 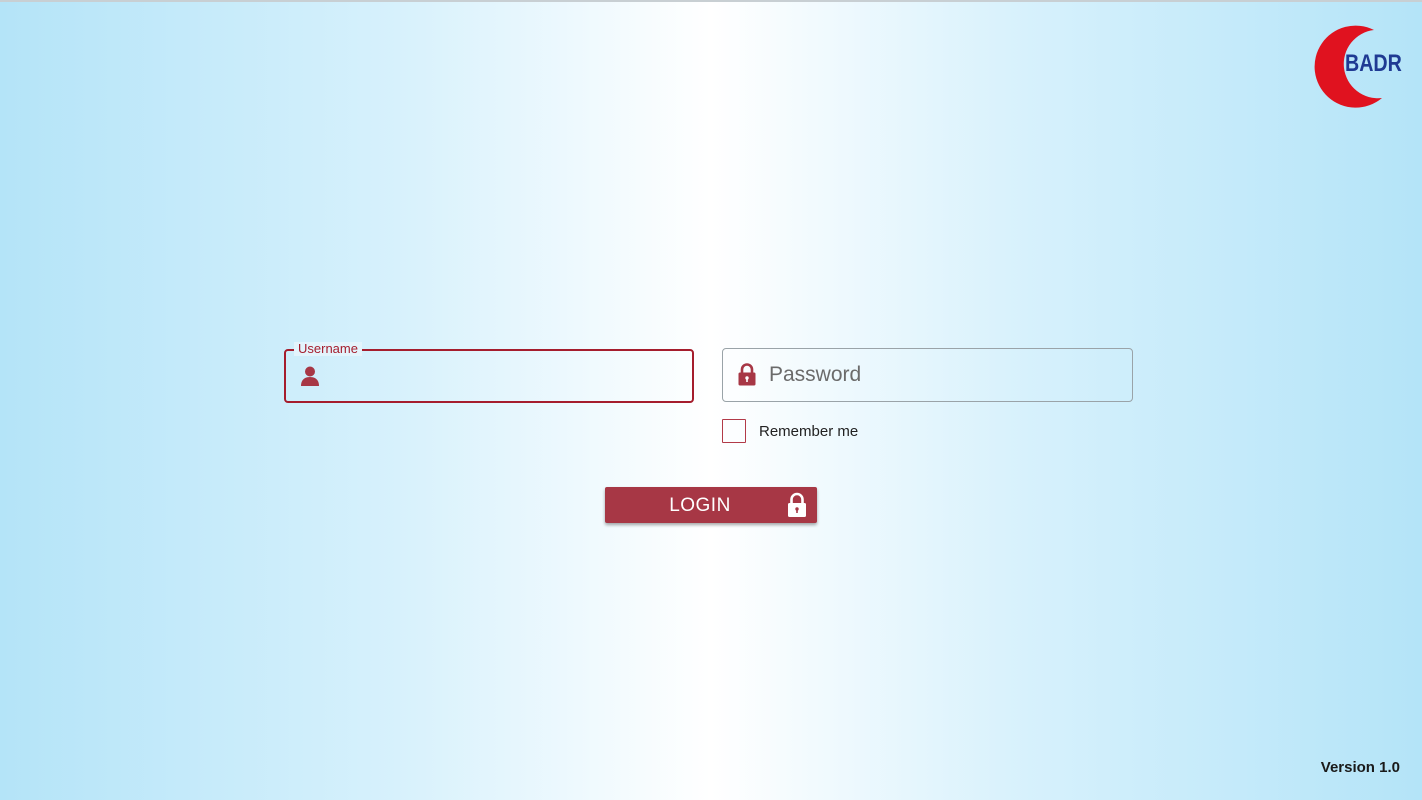 I want to click on login-button: LOGIN, so click(x=711, y=505).